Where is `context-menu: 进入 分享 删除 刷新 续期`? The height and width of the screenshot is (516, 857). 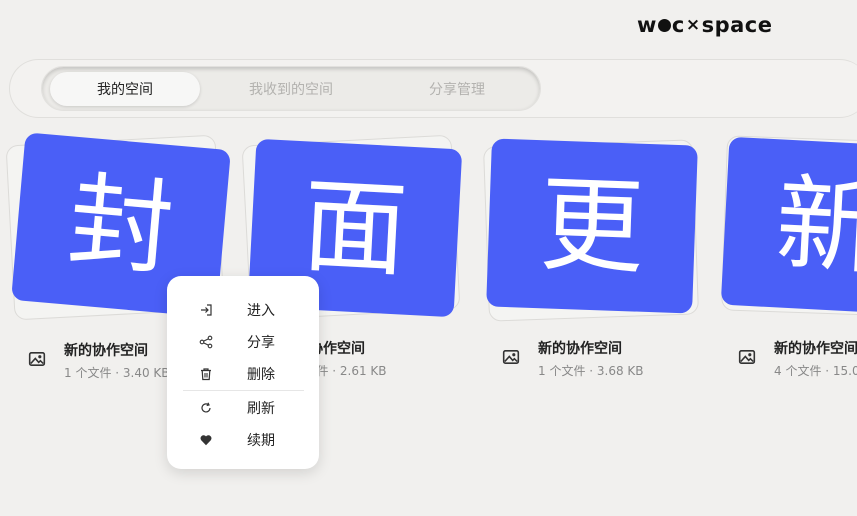 context-menu: 进入 分享 删除 刷新 续期 is located at coordinates (243, 372).